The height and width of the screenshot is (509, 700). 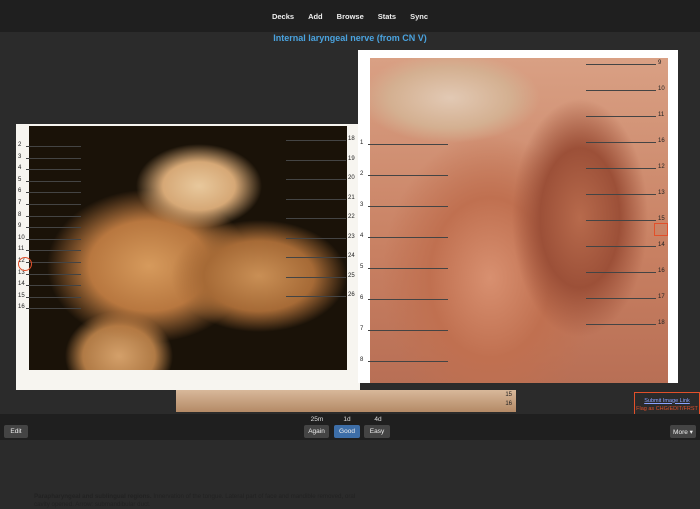 I want to click on menu-browse: Browse, so click(x=350, y=16).